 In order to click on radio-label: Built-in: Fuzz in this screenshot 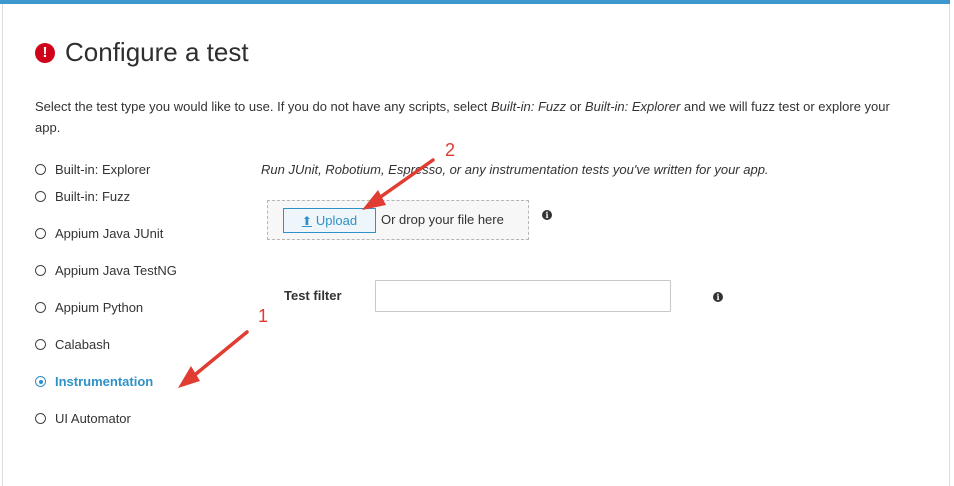, I will do `click(93, 196)`.